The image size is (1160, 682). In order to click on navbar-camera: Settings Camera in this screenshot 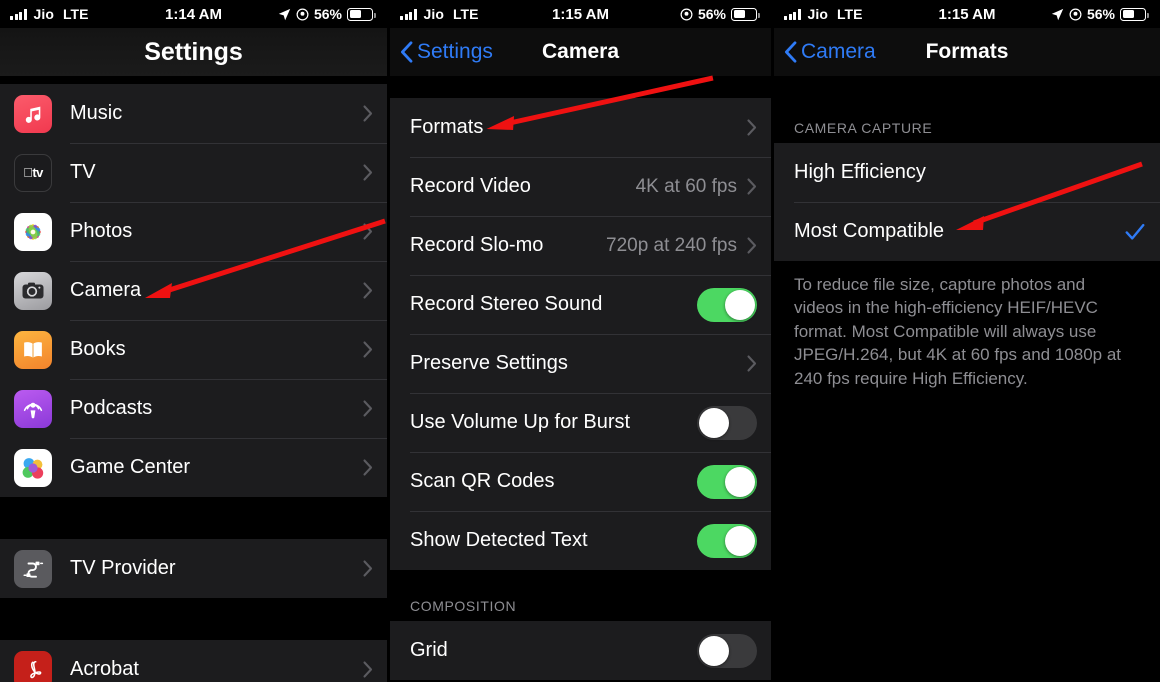, I will do `click(580, 52)`.